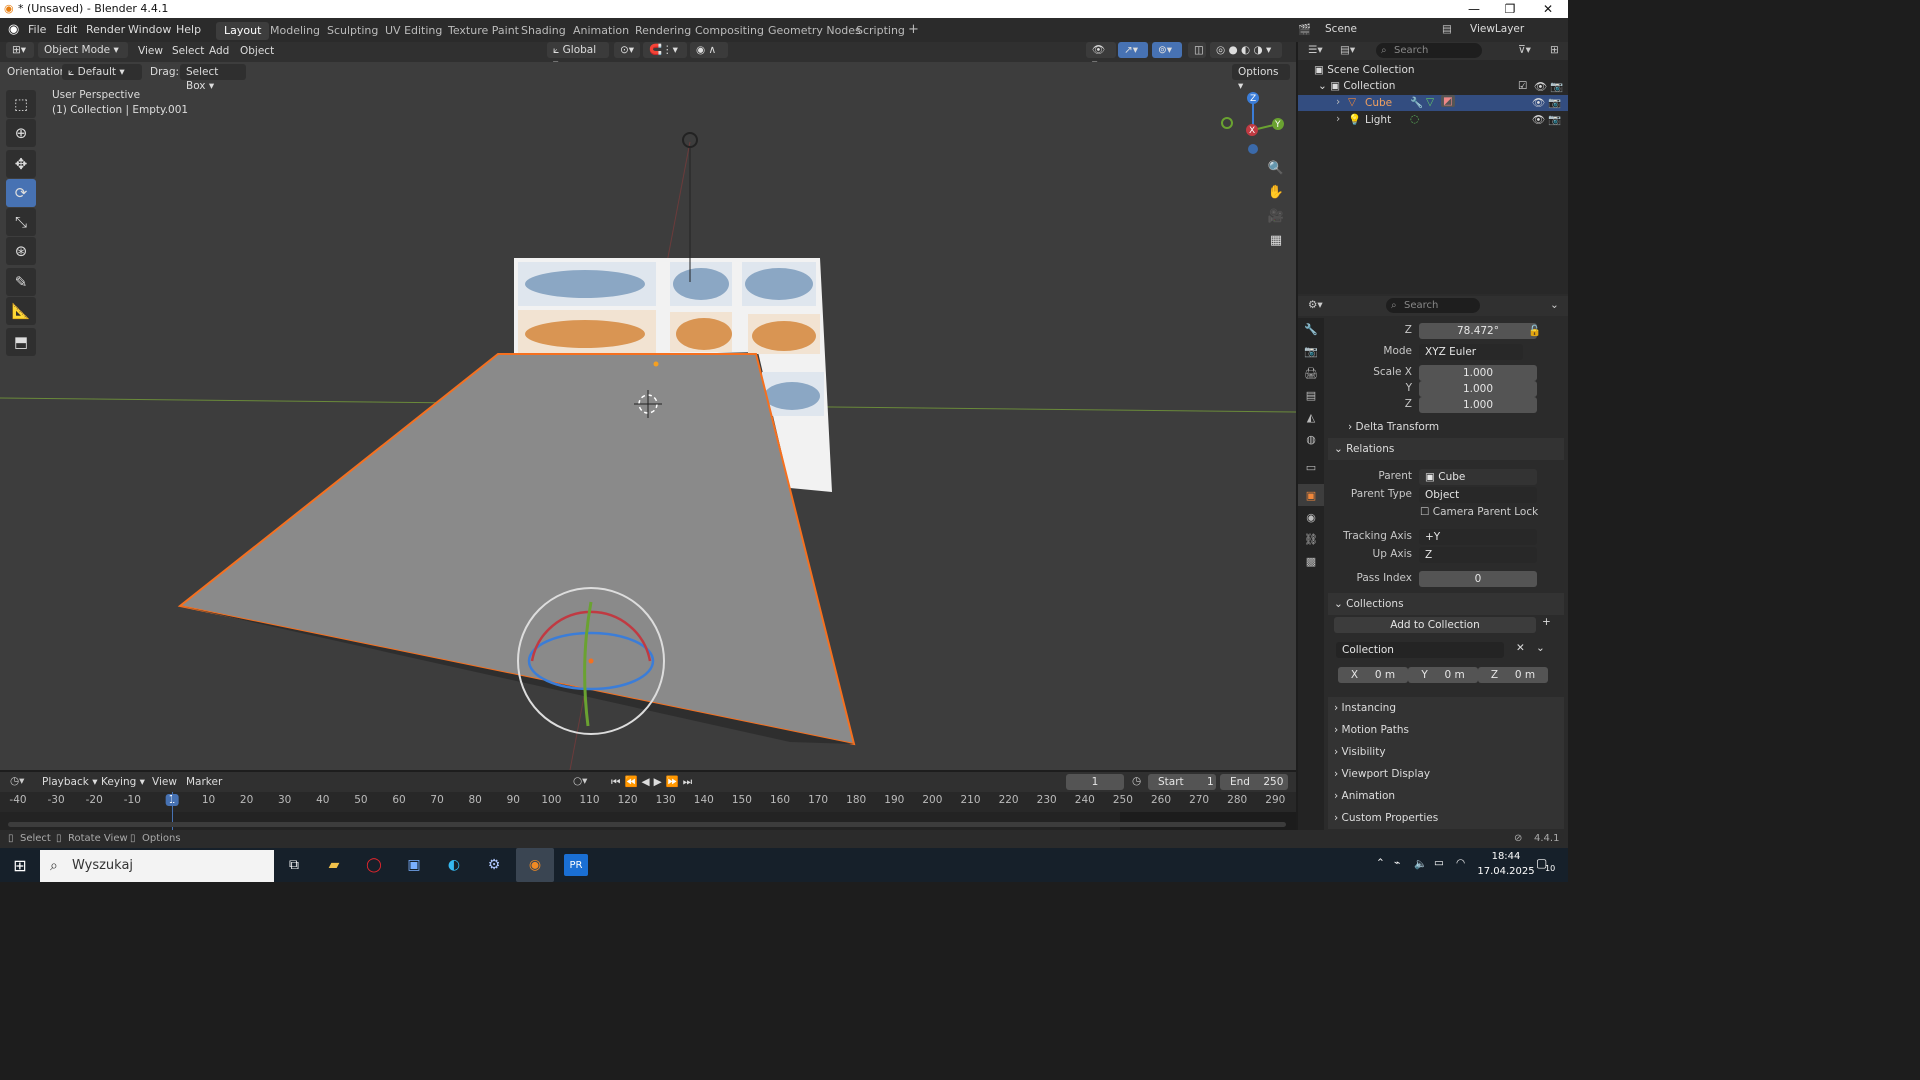 This screenshot has height=1080, width=1920. Describe the element at coordinates (1497, 29) in the screenshot. I see `view-layer-selector: ViewLayer` at that location.